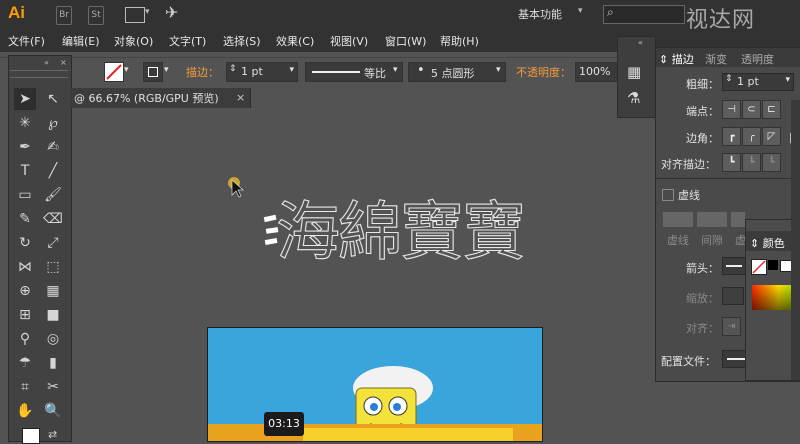 The width and height of the screenshot is (800, 444). Describe the element at coordinates (668, 195) in the screenshot. I see `dashed-checkbox` at that location.